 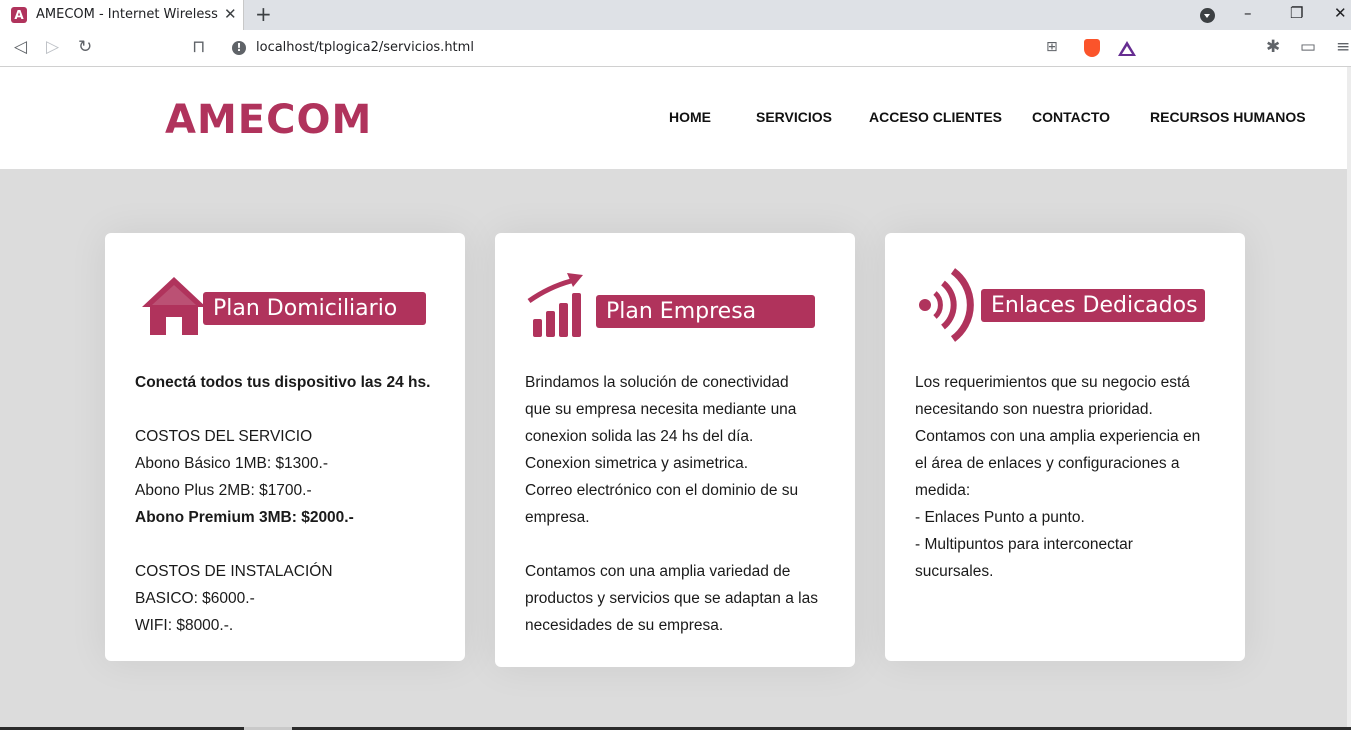 I want to click on site-favicon-icon: A, so click(x=19, y=15).